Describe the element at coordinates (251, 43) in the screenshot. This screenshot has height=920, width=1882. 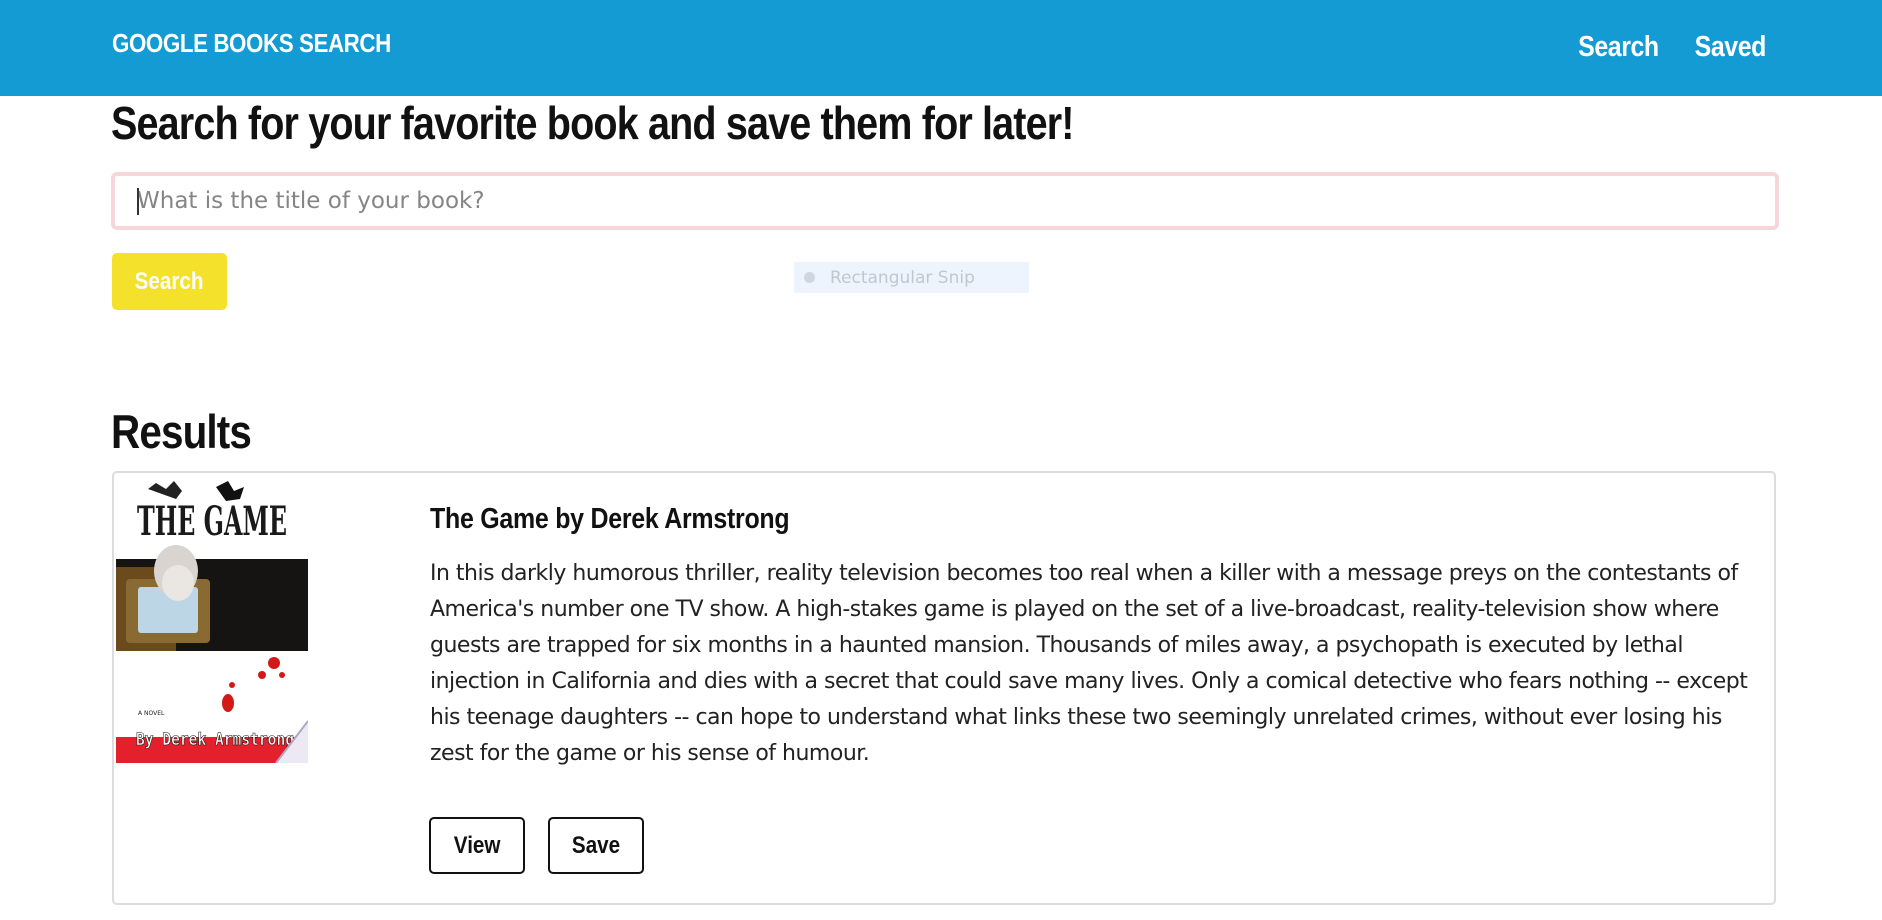
I see `brand-title: GOOGLE BOOKS SEARCH` at that location.